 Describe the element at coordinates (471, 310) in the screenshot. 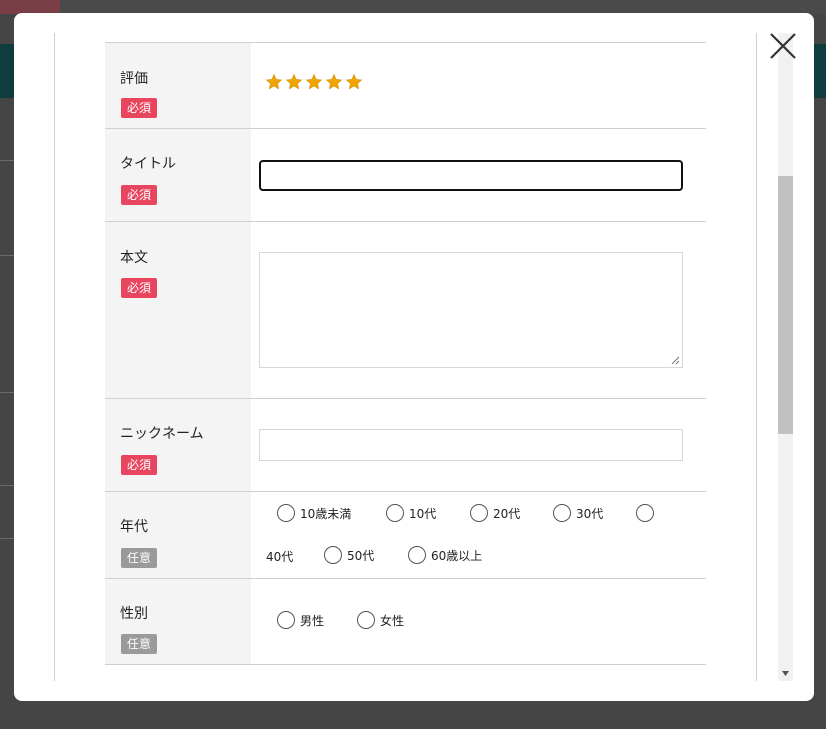

I see `body-textarea` at that location.